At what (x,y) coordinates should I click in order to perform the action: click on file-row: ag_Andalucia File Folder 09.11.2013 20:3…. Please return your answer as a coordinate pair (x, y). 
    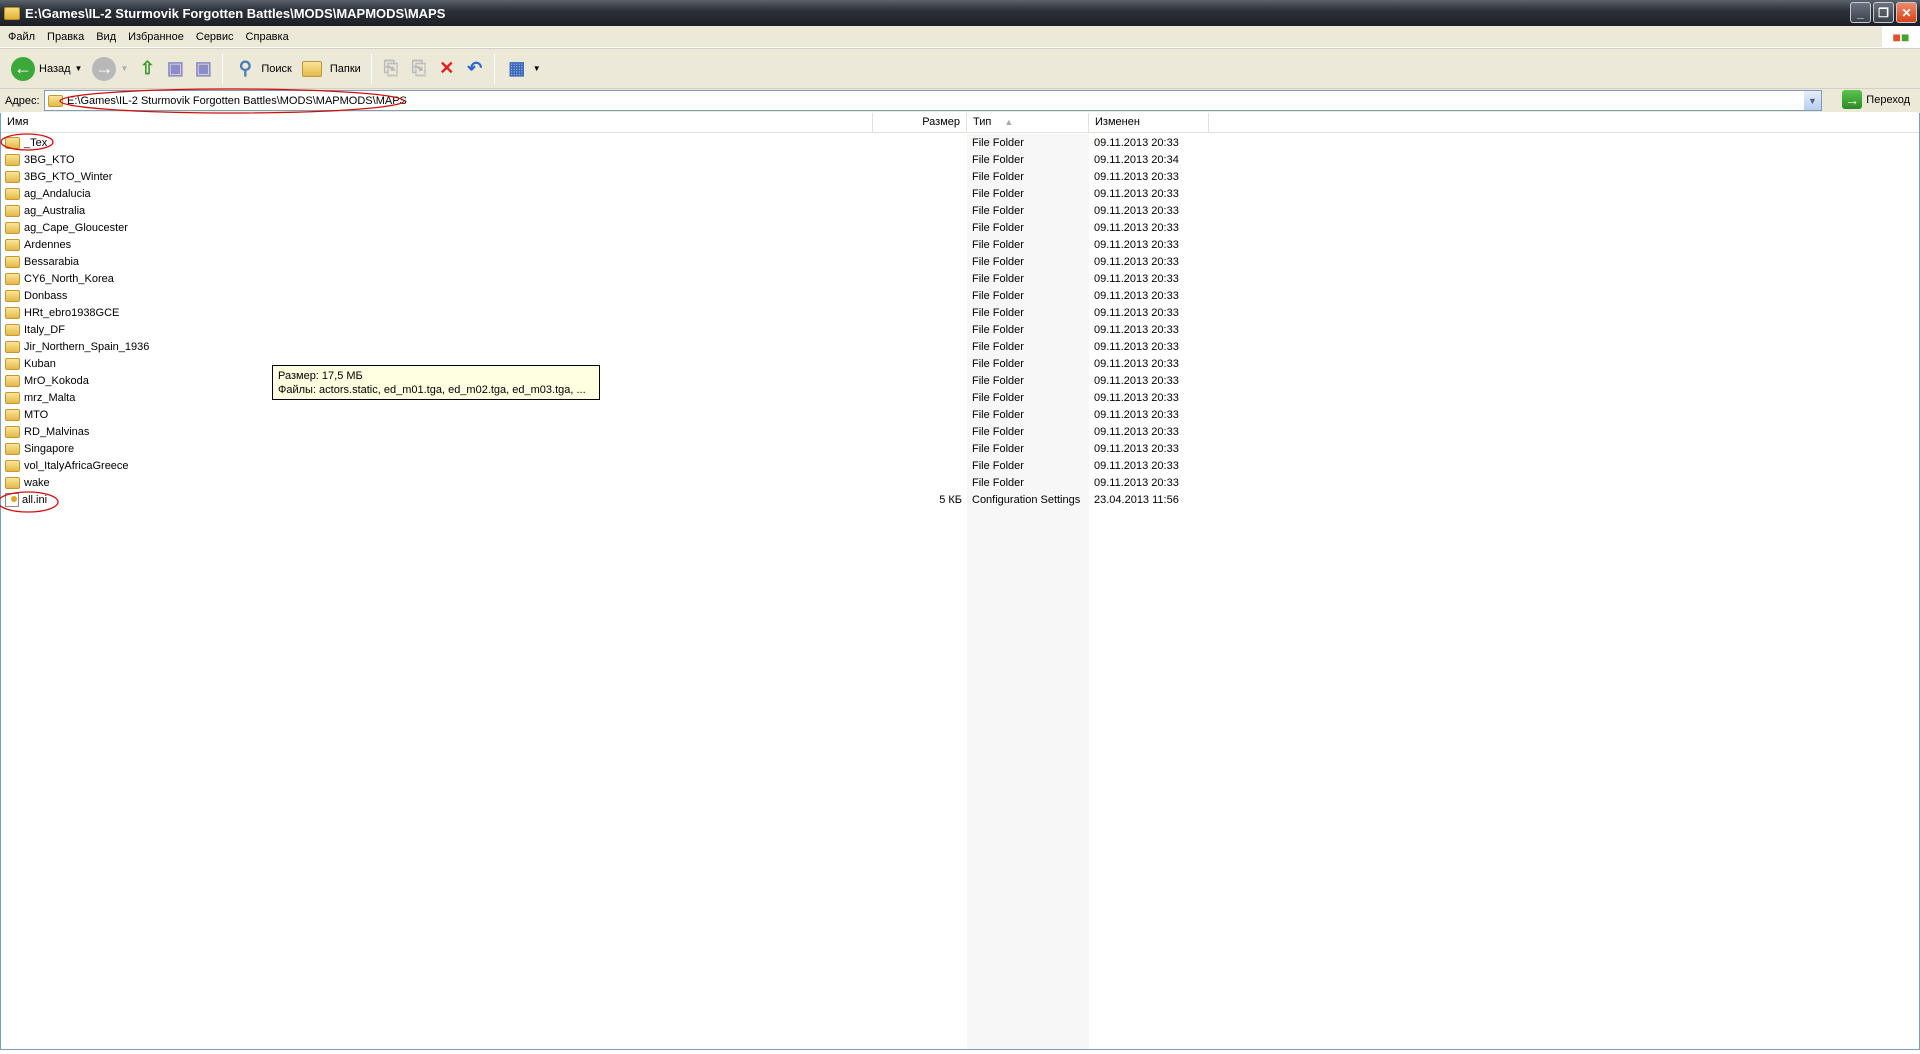
    Looking at the image, I should click on (960, 193).